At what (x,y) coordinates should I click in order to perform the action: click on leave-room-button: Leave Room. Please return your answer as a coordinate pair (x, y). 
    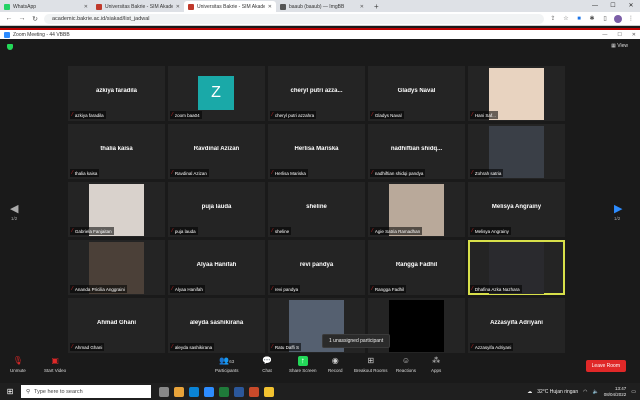
    Looking at the image, I should click on (605, 366).